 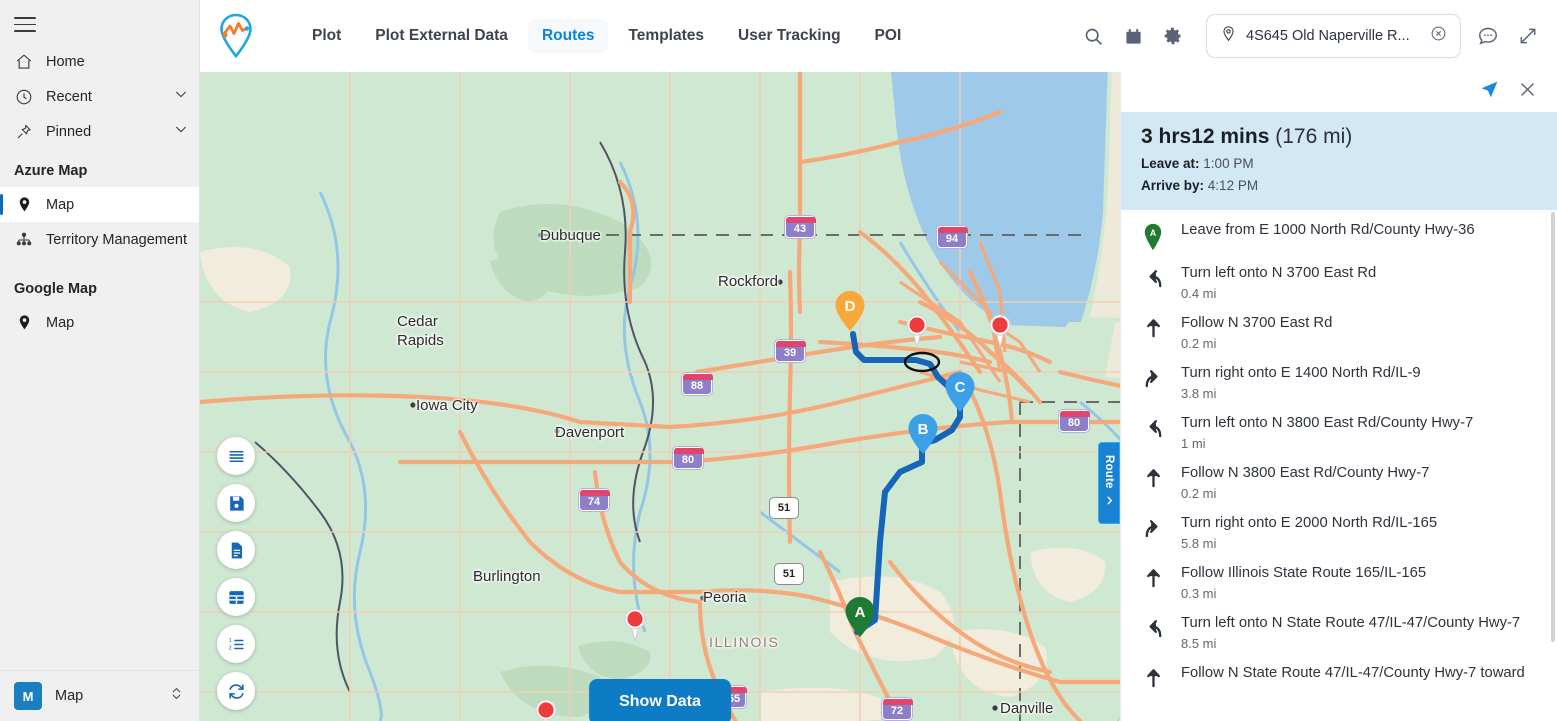 I want to click on map-marker-a: A, so click(x=860, y=617).